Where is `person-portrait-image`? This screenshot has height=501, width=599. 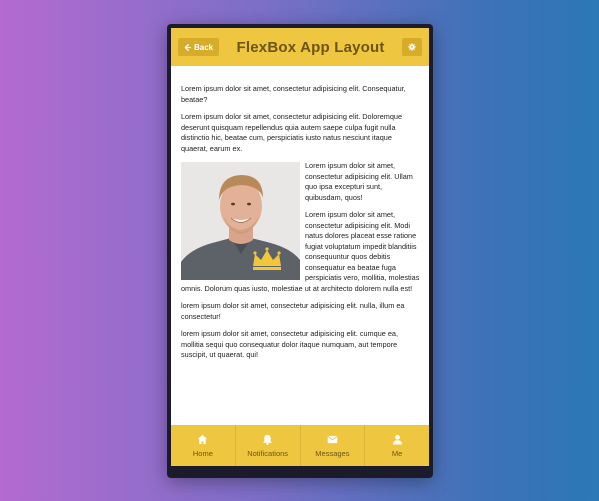
person-portrait-image is located at coordinates (240, 221).